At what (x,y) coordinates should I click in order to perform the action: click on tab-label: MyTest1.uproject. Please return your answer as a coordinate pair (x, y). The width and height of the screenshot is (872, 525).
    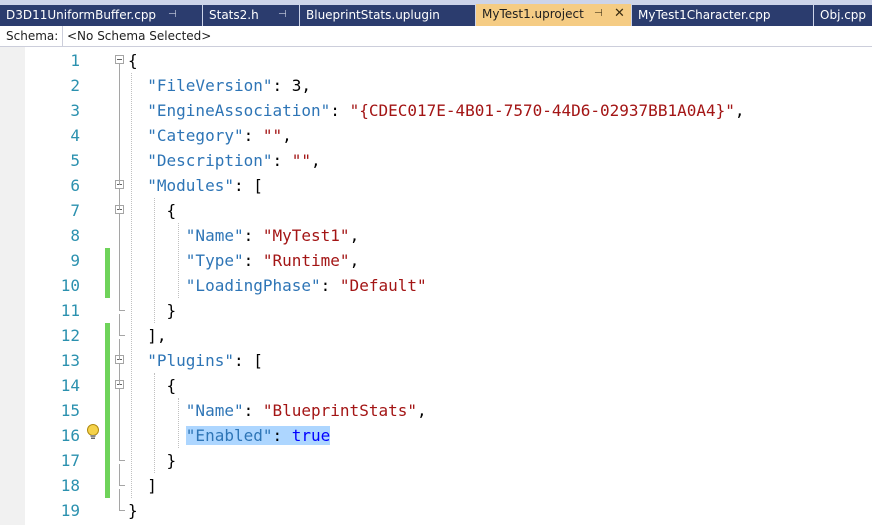
    Looking at the image, I should click on (533, 14).